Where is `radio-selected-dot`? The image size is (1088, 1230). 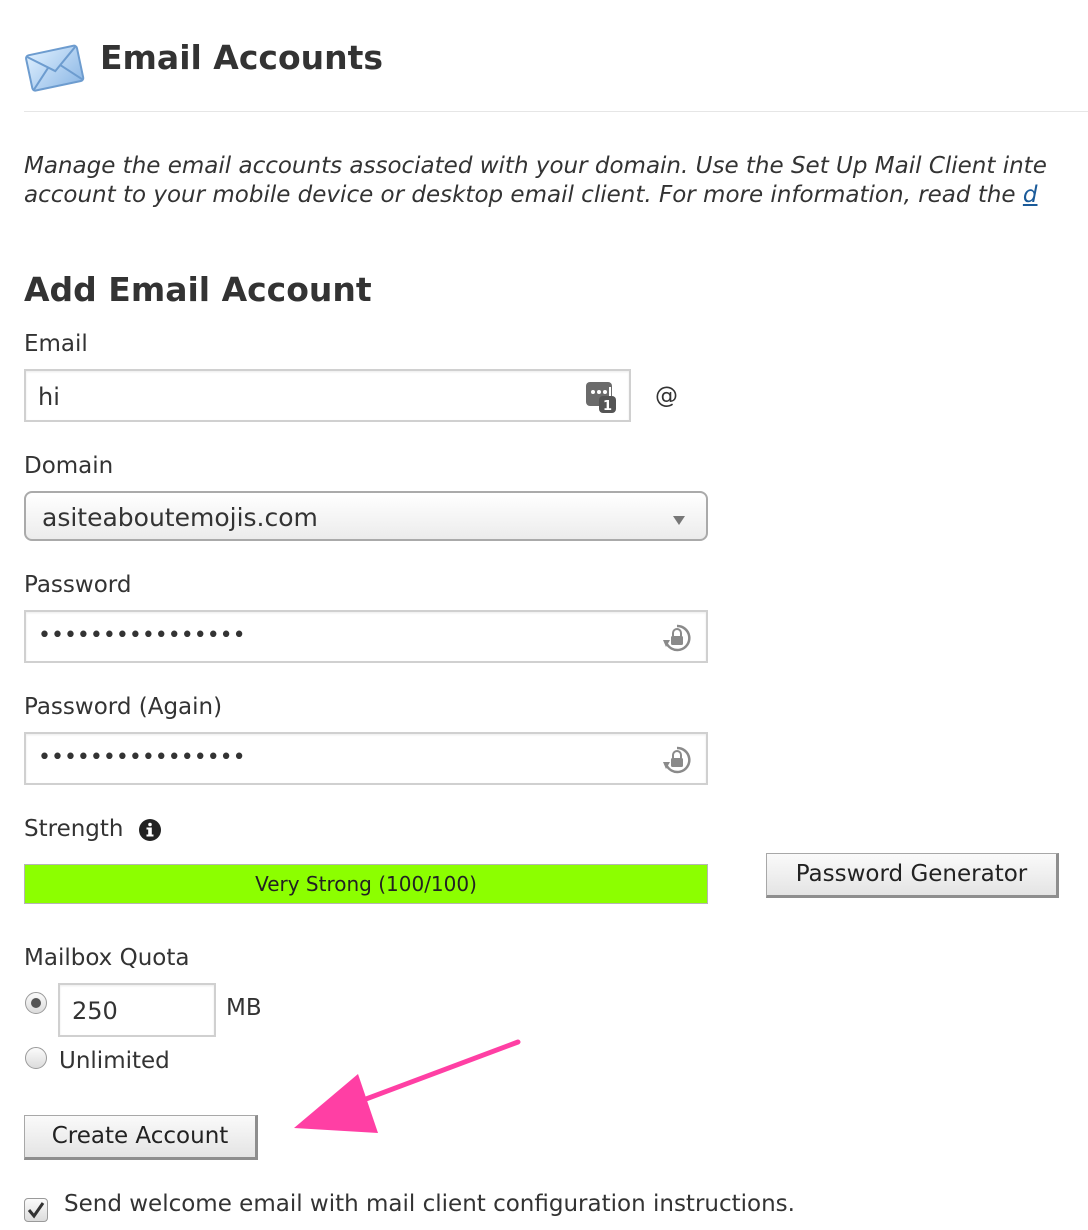
radio-selected-dot is located at coordinates (36, 1003).